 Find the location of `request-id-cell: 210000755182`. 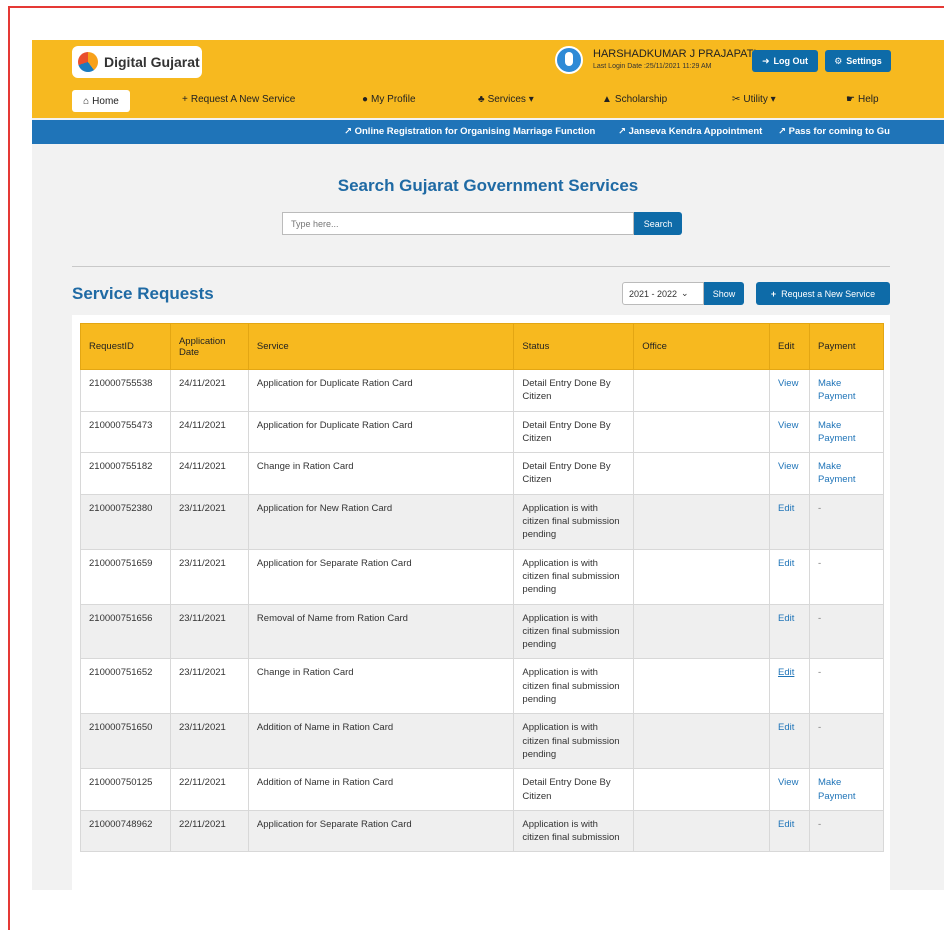

request-id-cell: 210000755182 is located at coordinates (125, 473).